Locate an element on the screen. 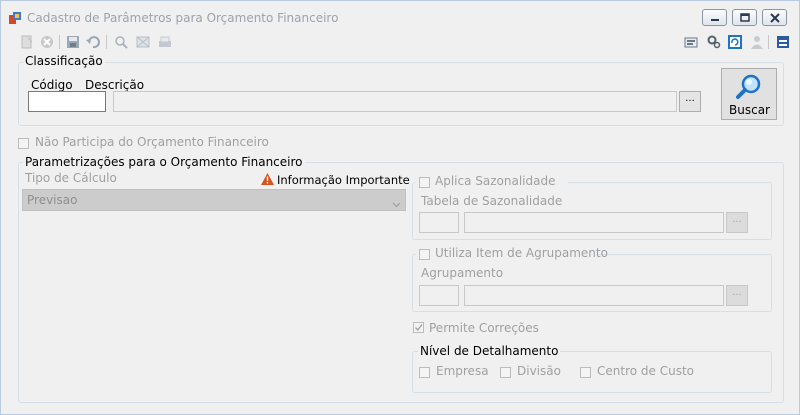 The height and width of the screenshot is (415, 800). maximize-button is located at coordinates (744, 17).